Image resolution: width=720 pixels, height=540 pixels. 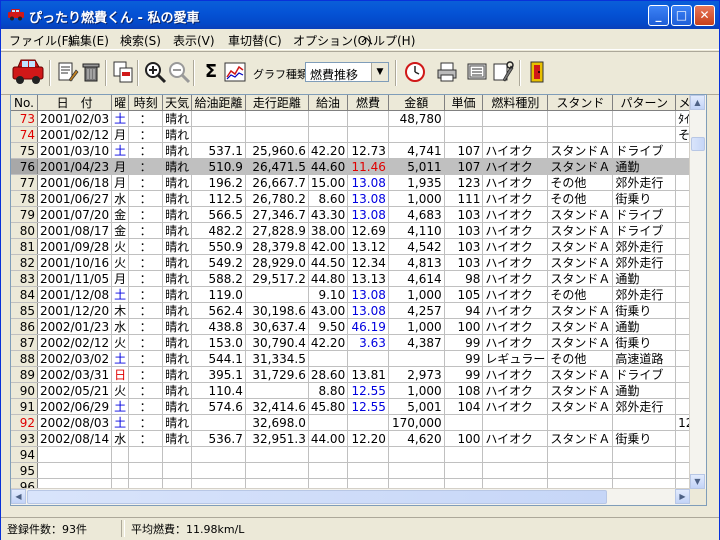 I want to click on cell-unit-price: 105, so click(x=464, y=294).